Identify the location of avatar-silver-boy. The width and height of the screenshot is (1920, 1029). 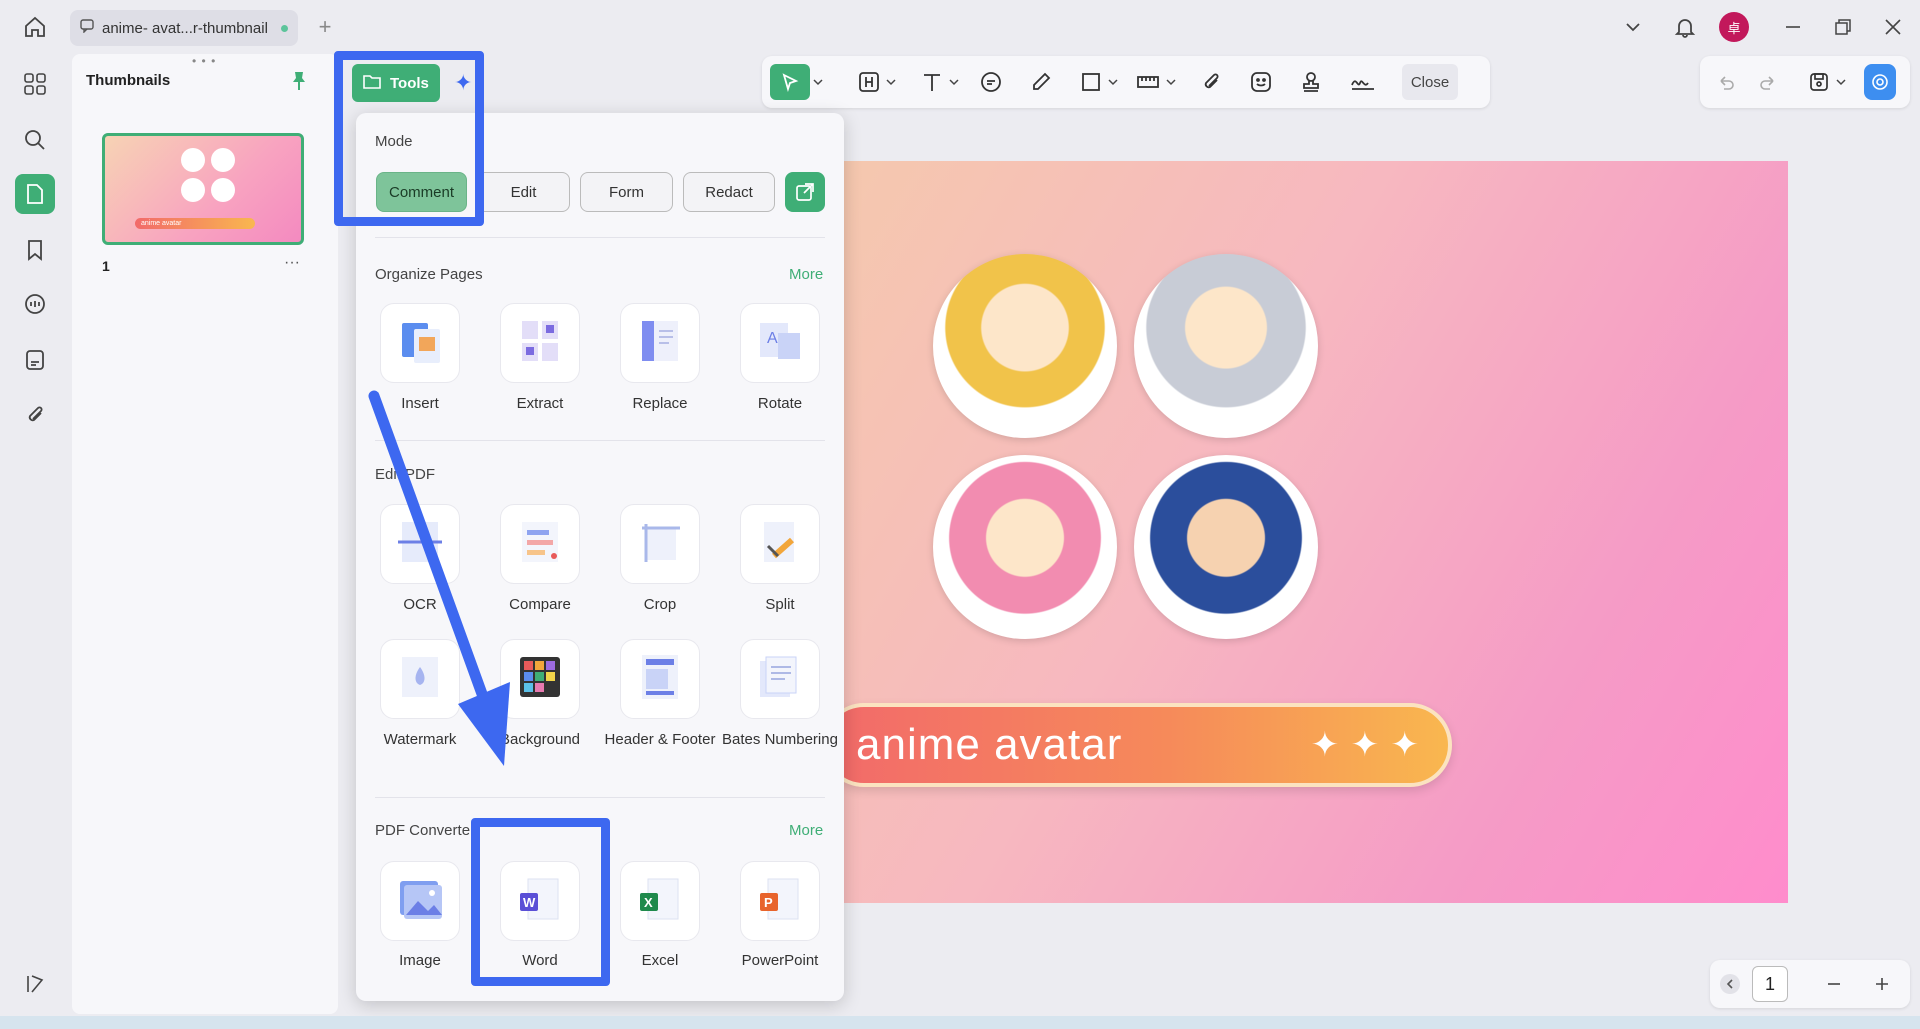
(1226, 346).